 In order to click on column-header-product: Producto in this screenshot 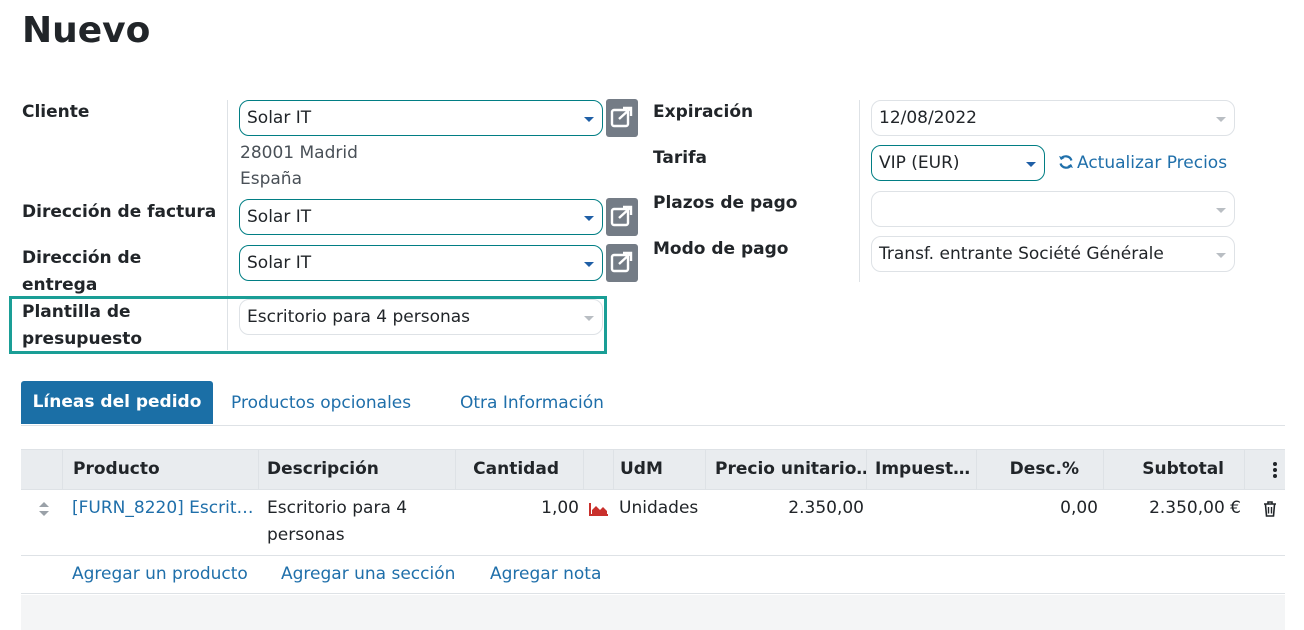, I will do `click(161, 469)`.